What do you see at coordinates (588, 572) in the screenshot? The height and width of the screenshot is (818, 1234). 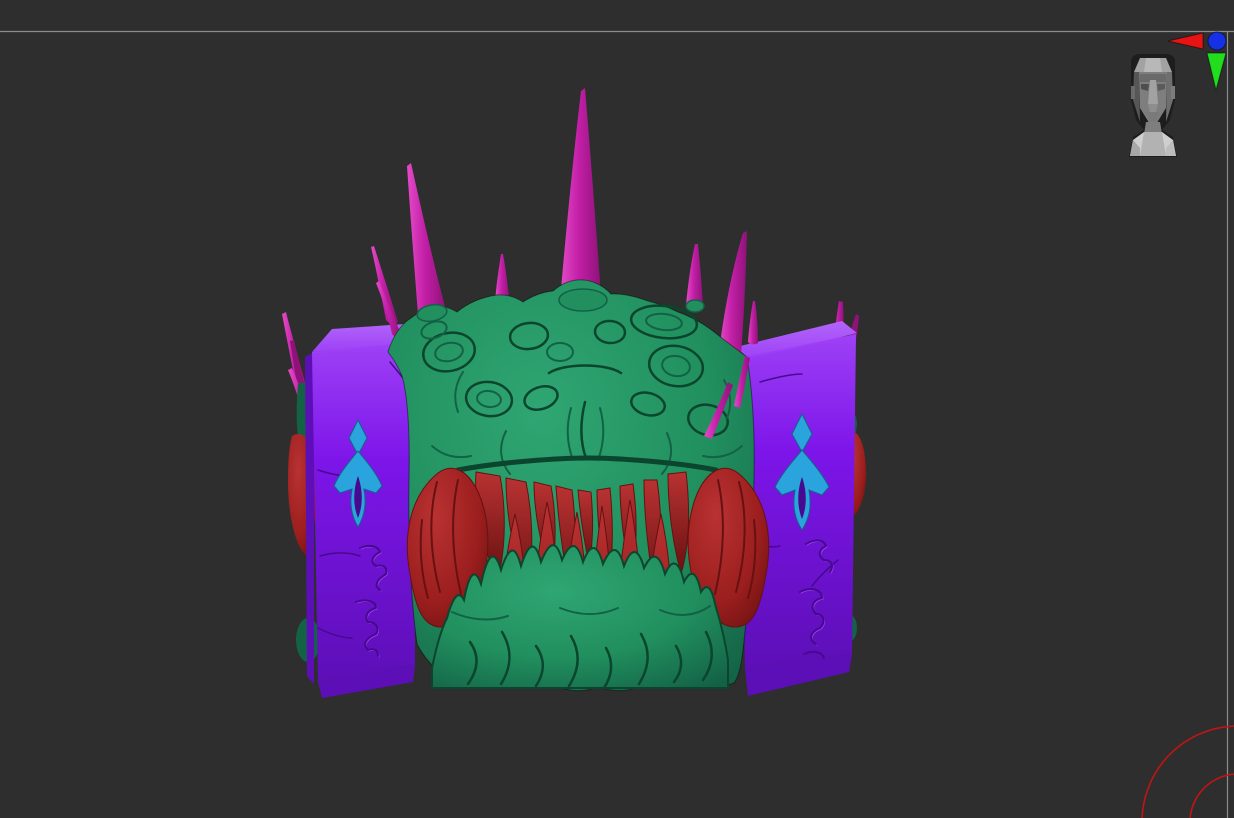 I see `mouth` at bounding box center [588, 572].